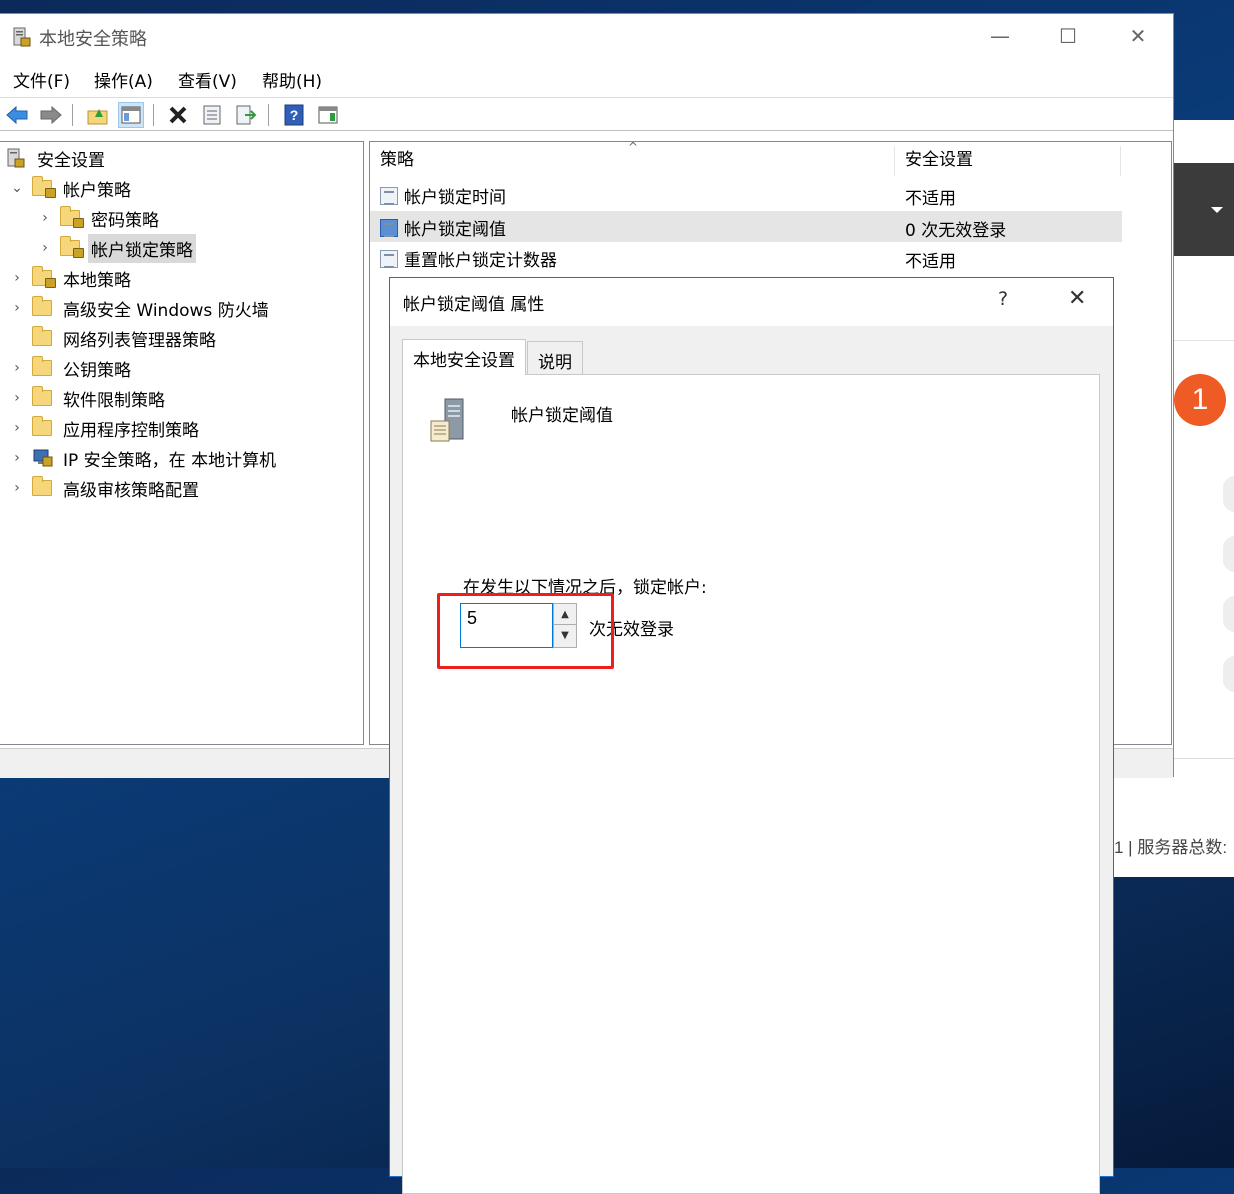 This screenshot has height=1194, width=1234. I want to click on tree-item-advanced-audit: › 高级审核策略配置, so click(105, 488).